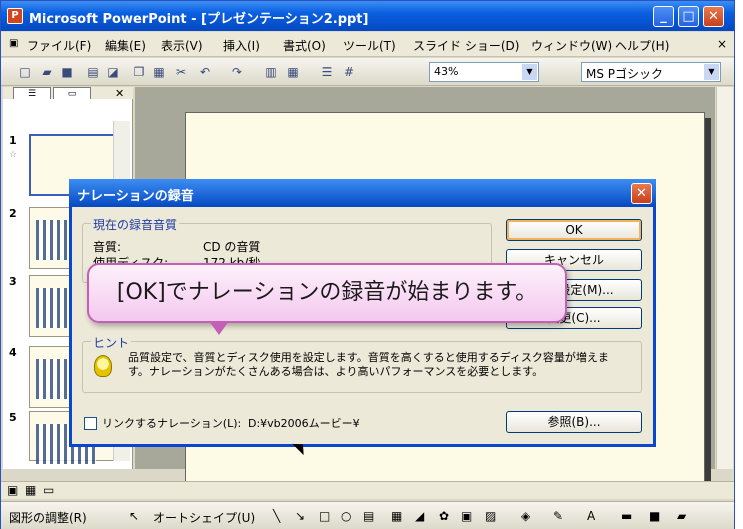 The width and height of the screenshot is (743, 529). Describe the element at coordinates (48, 490) in the screenshot. I see `slideshow-view-icon: ▭` at that location.